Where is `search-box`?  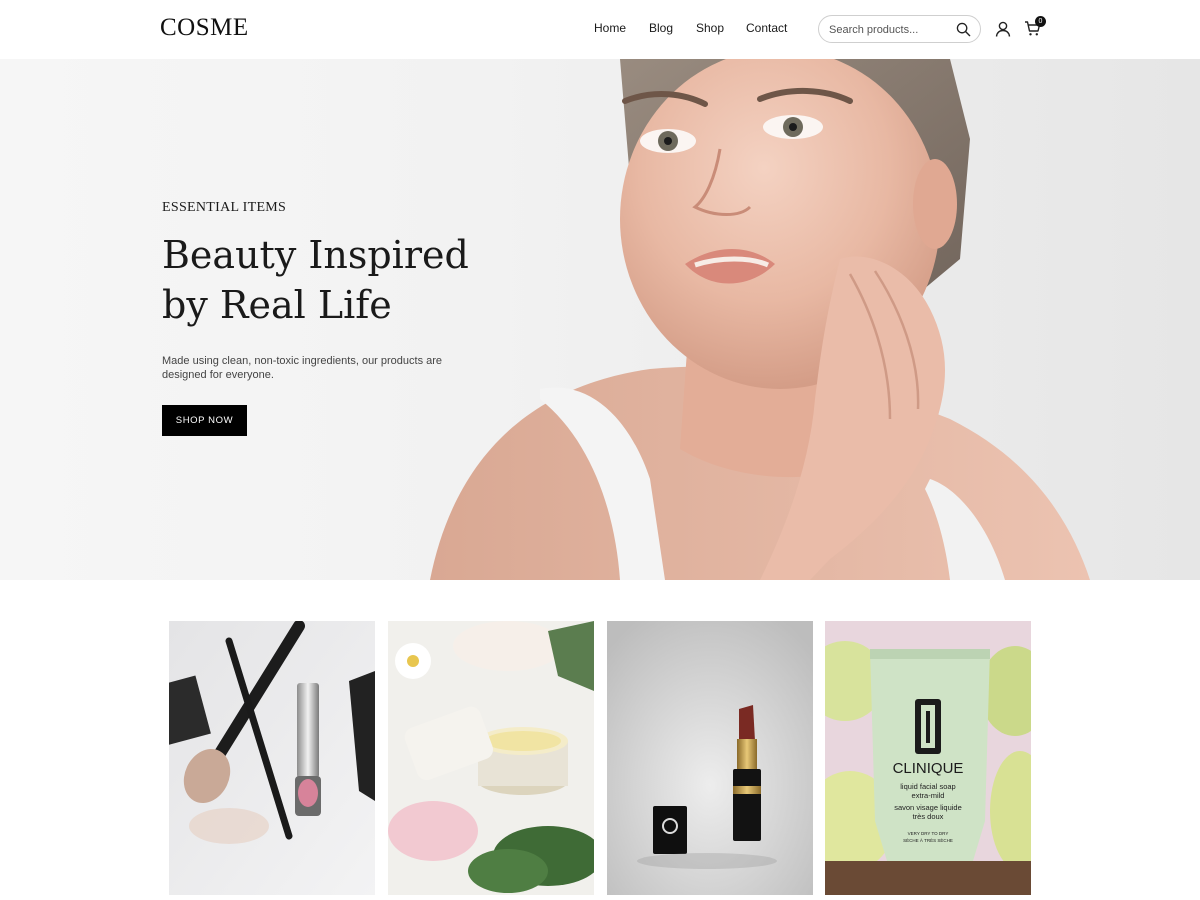 search-box is located at coordinates (899, 29).